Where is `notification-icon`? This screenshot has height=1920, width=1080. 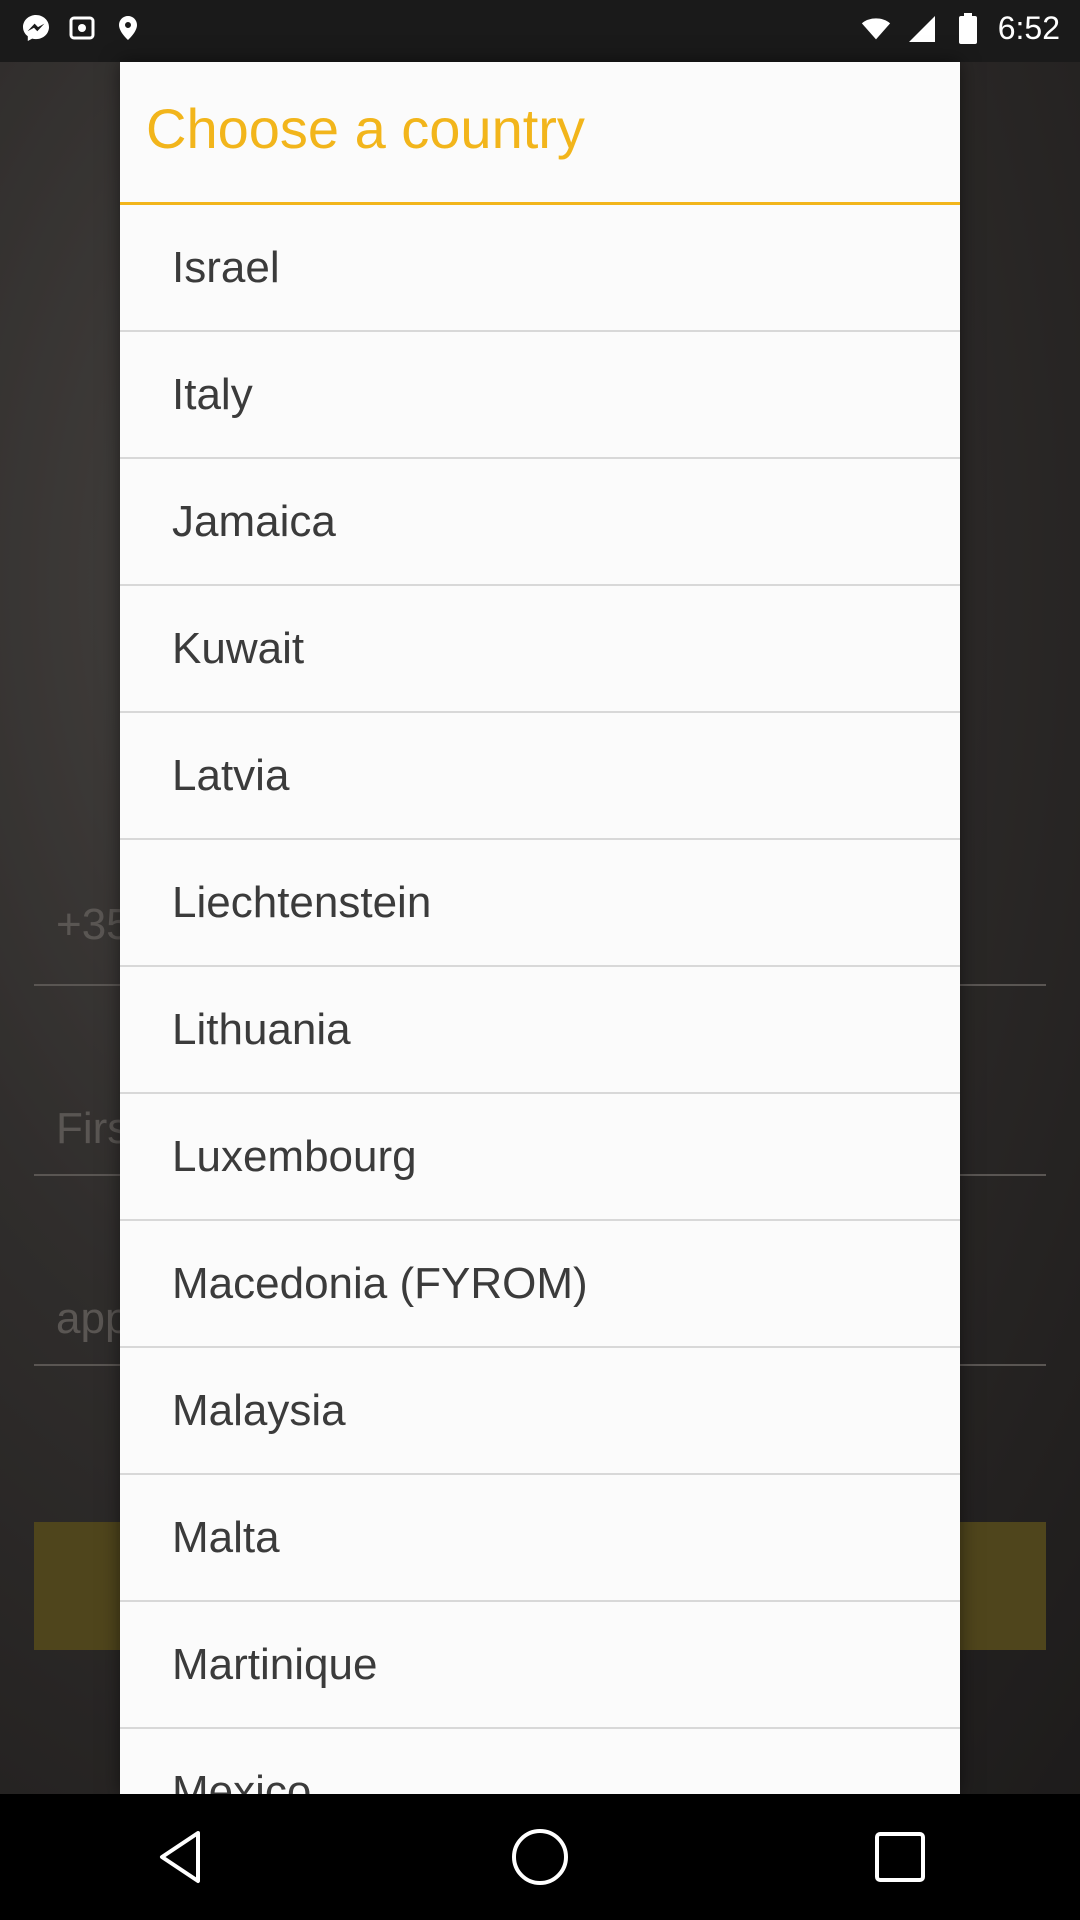 notification-icon is located at coordinates (82, 28).